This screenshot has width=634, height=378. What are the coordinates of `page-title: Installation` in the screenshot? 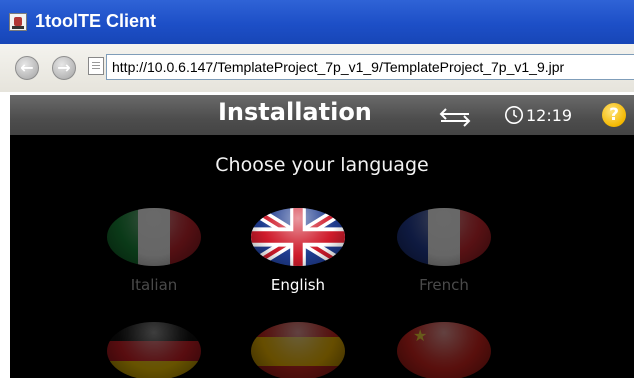 It's located at (295, 112).